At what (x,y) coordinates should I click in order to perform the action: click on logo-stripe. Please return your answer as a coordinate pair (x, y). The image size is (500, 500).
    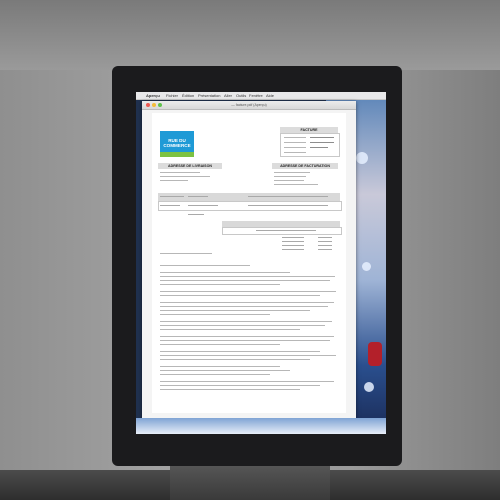
    Looking at the image, I should click on (177, 154).